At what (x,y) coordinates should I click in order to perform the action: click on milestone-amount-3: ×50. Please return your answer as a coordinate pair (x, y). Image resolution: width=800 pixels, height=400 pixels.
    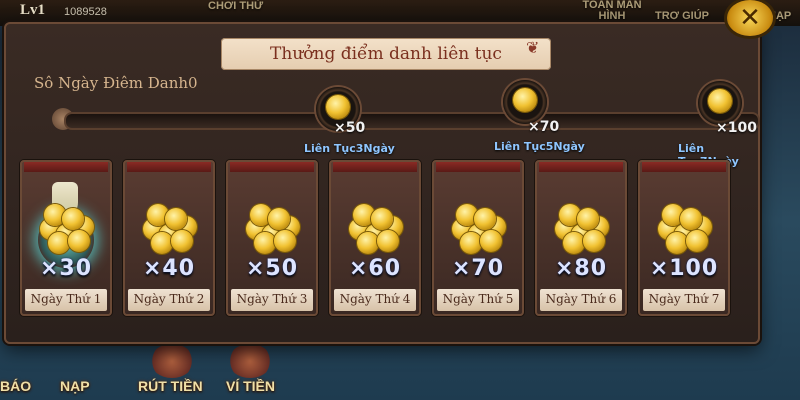
    Looking at the image, I should click on (350, 128).